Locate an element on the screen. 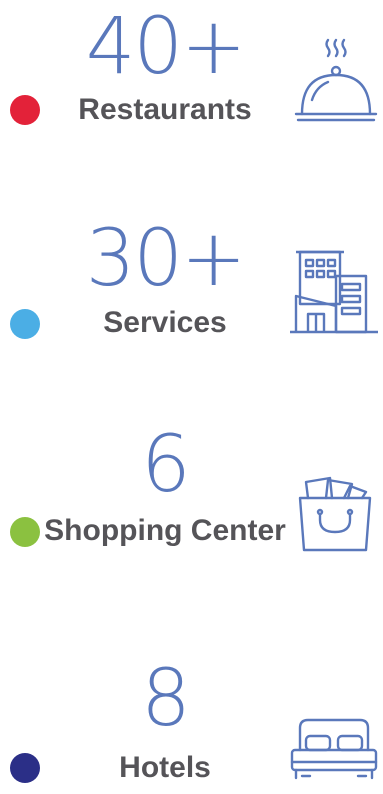  bed-icon is located at coordinates (334, 746).